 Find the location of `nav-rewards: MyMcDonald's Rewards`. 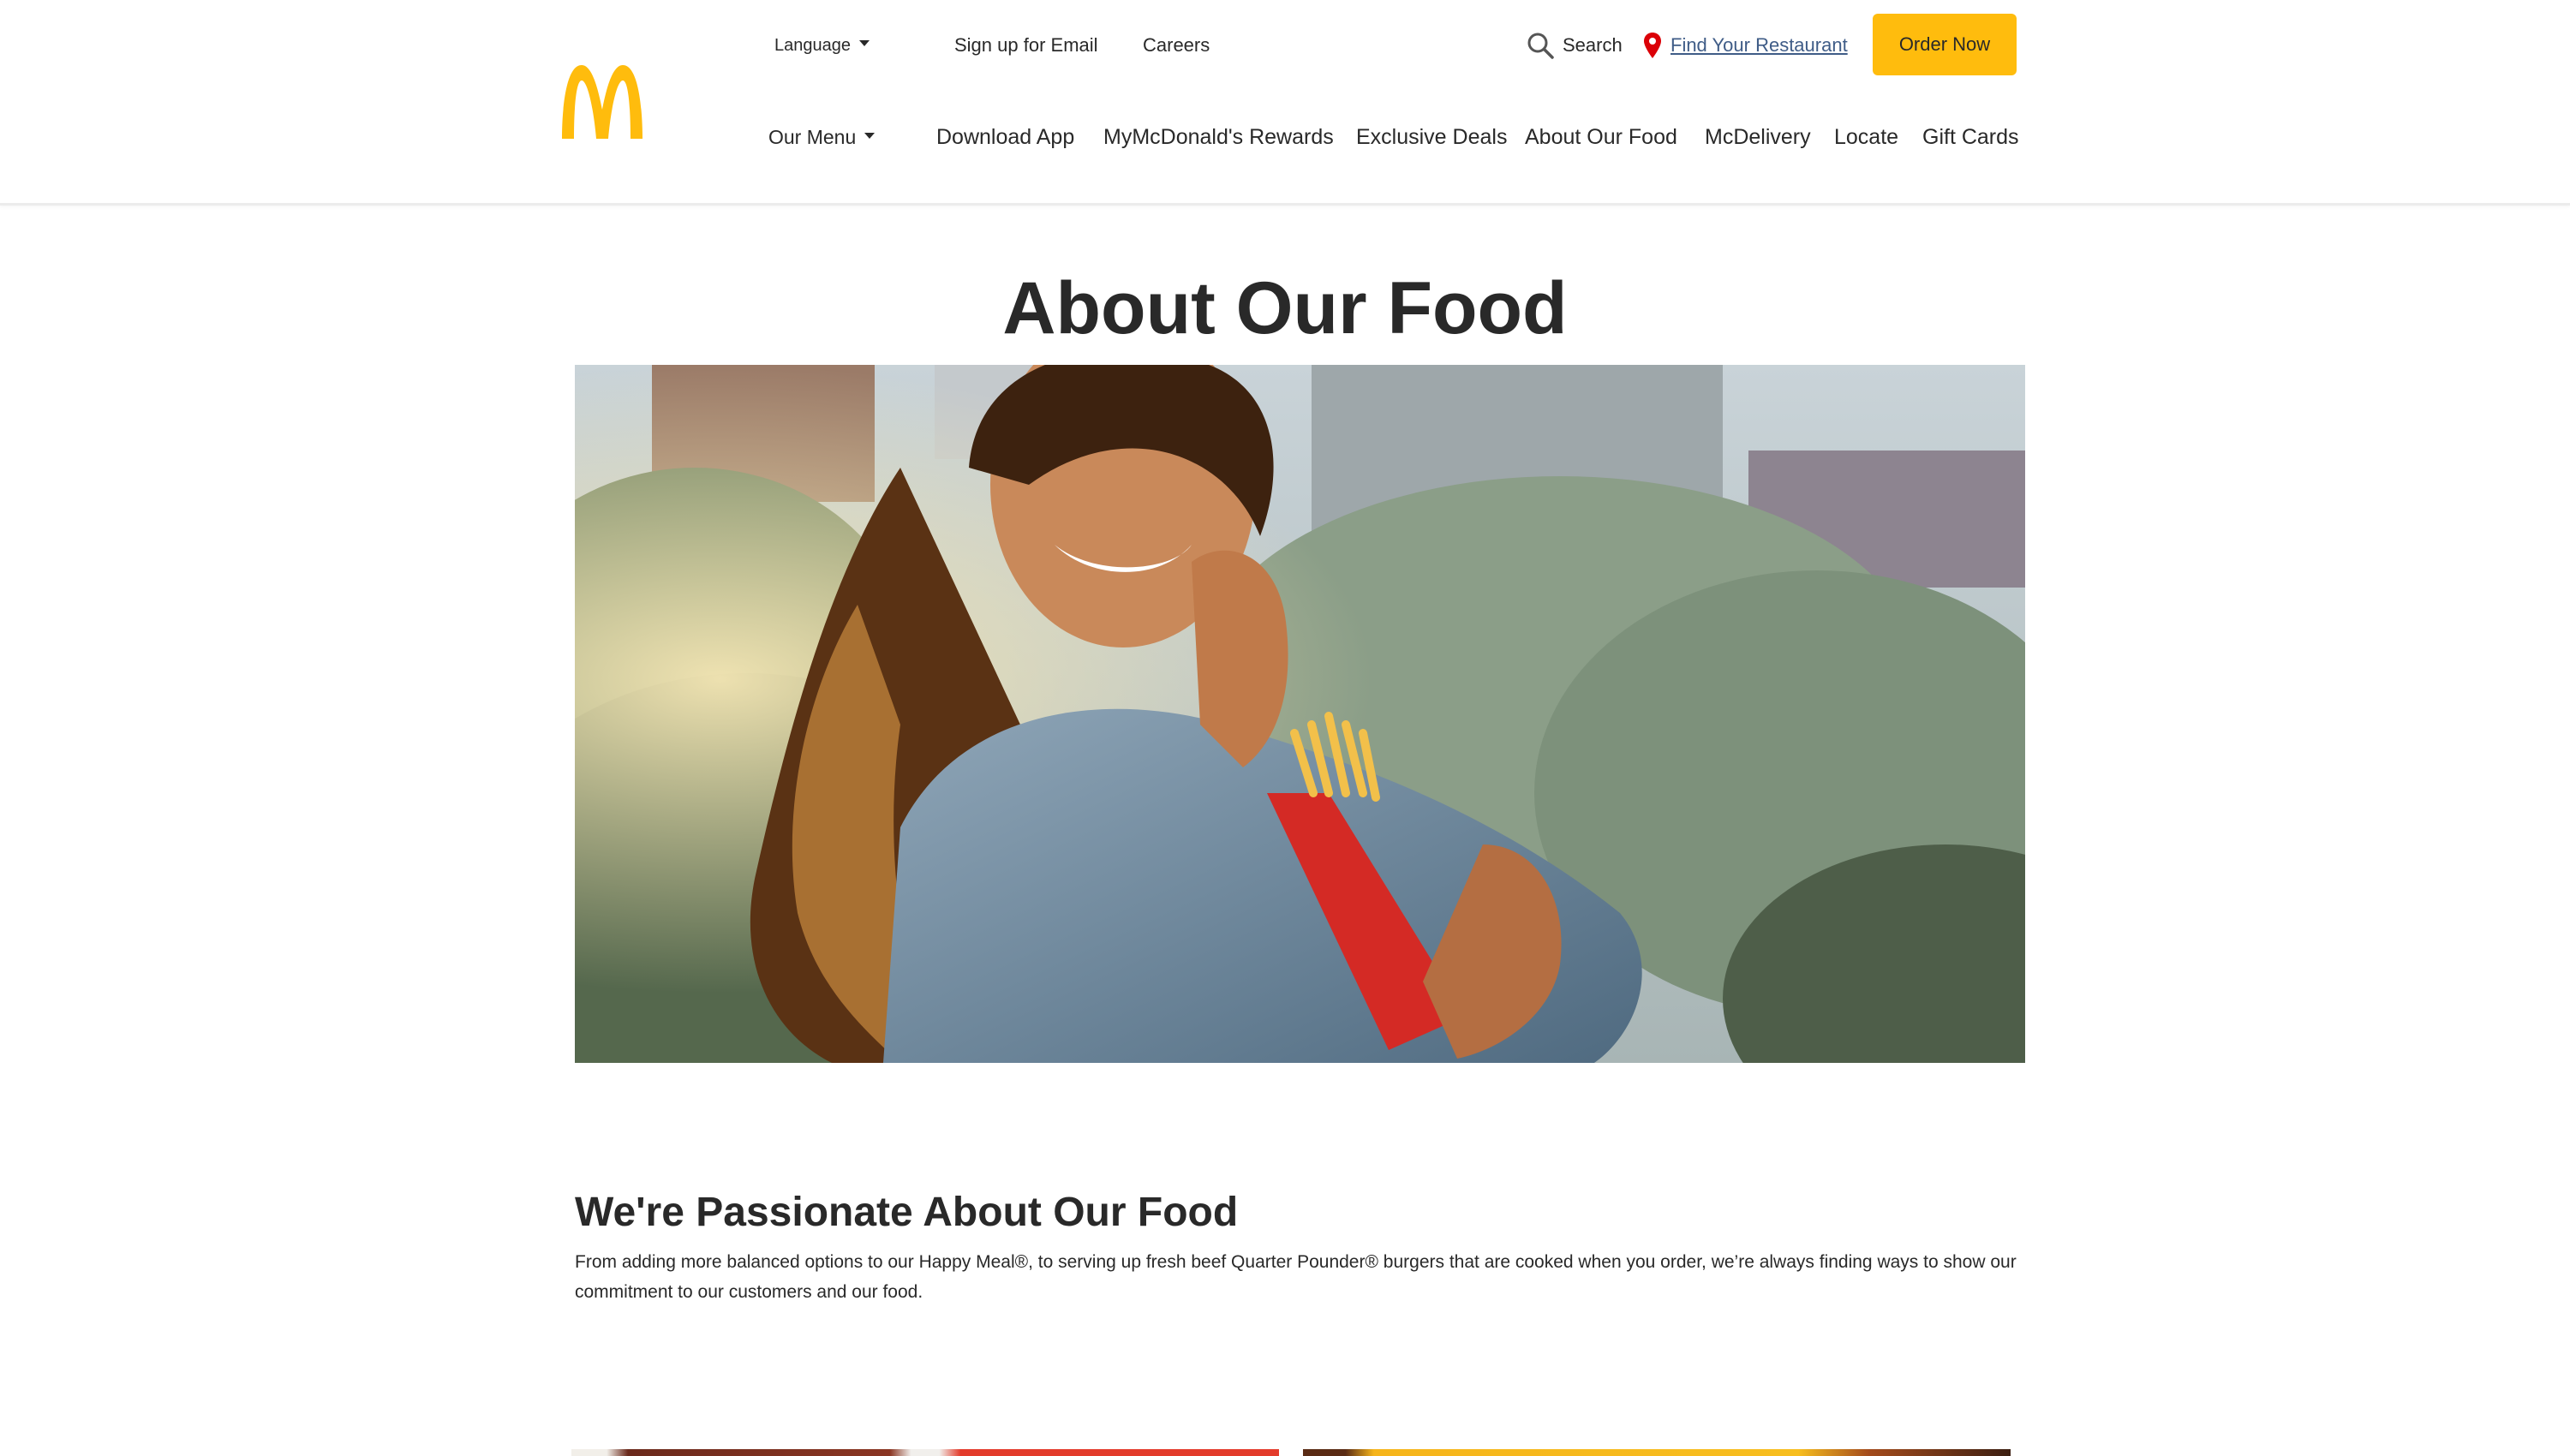

nav-rewards: MyMcDonald's Rewards is located at coordinates (1219, 137).